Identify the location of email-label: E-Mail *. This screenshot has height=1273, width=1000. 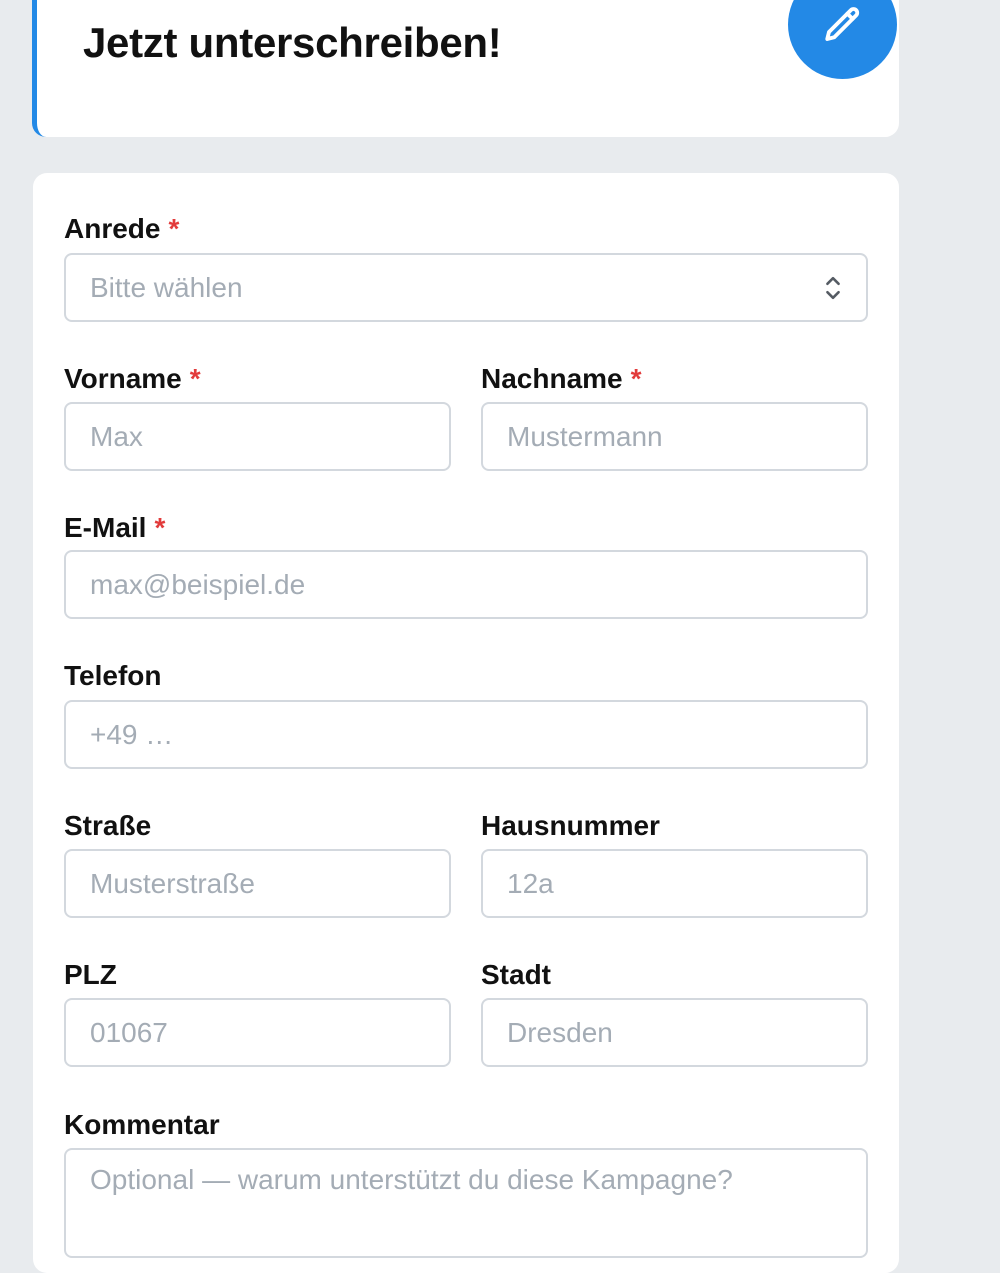
(115, 527).